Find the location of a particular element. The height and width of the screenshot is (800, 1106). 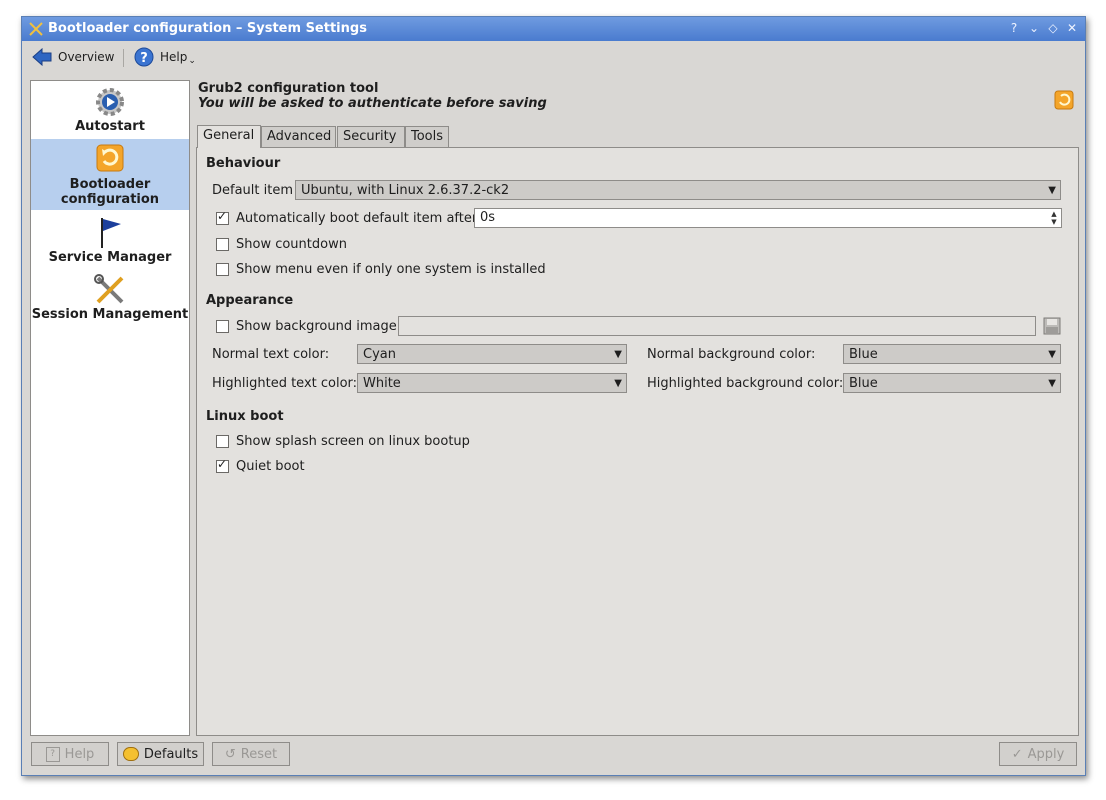

normal-bg-color-label: Normal background color: is located at coordinates (731, 354).